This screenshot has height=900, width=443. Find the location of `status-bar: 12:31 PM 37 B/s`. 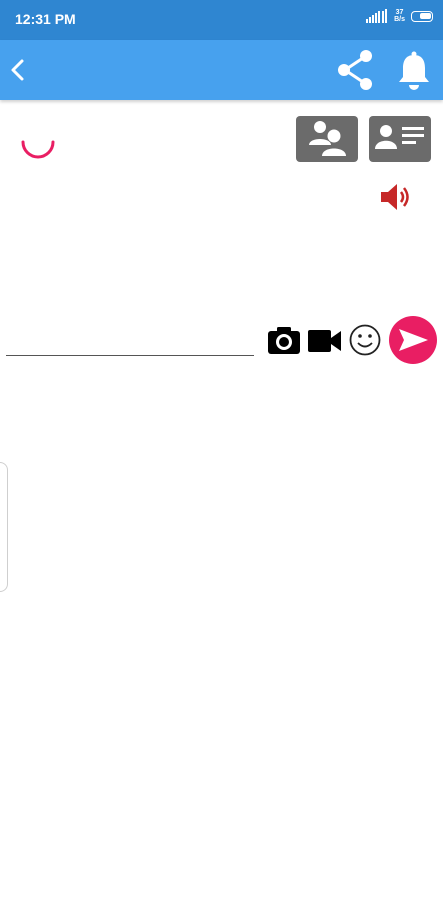

status-bar: 12:31 PM 37 B/s is located at coordinates (221, 20).